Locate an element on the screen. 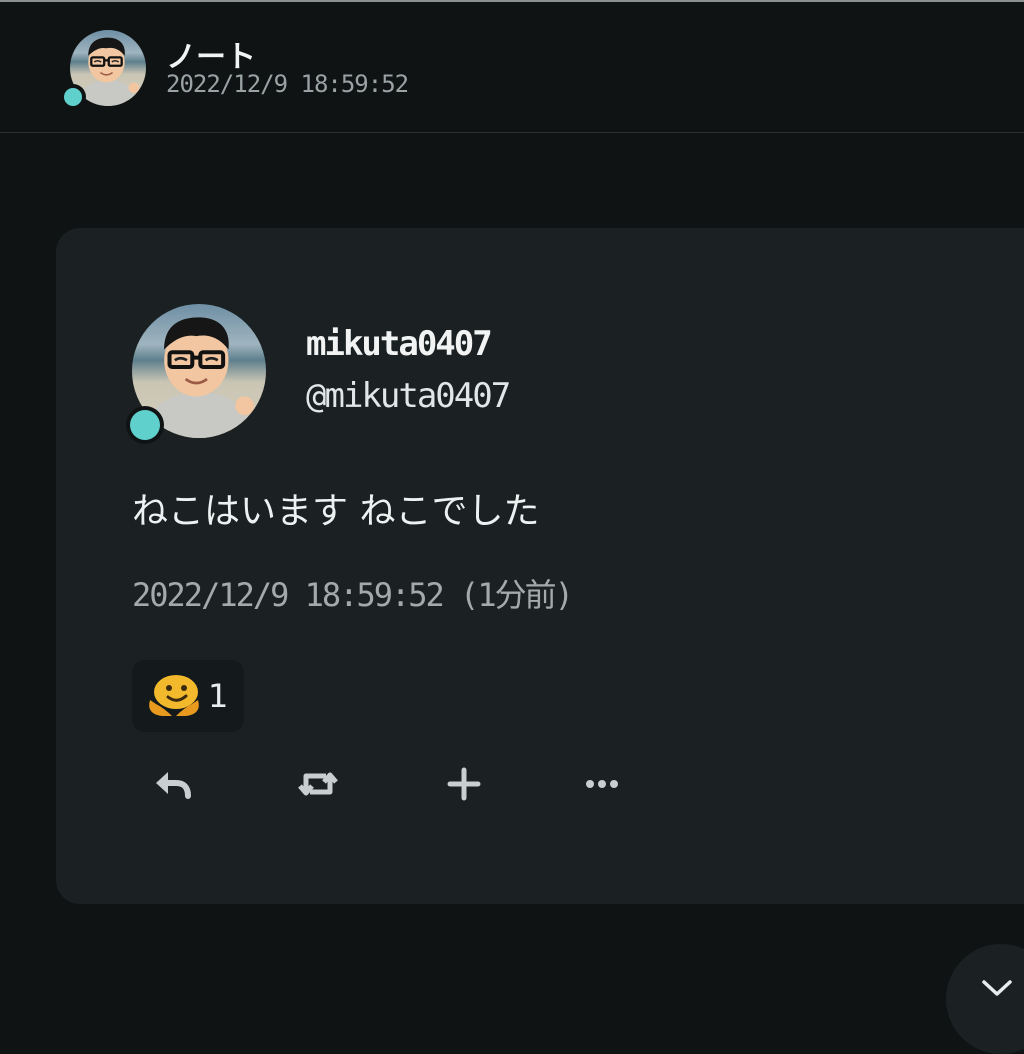 The image size is (1024, 1054). note-timestamp: 2022/12/9 18:59:52 (1分前) is located at coordinates (353, 593).